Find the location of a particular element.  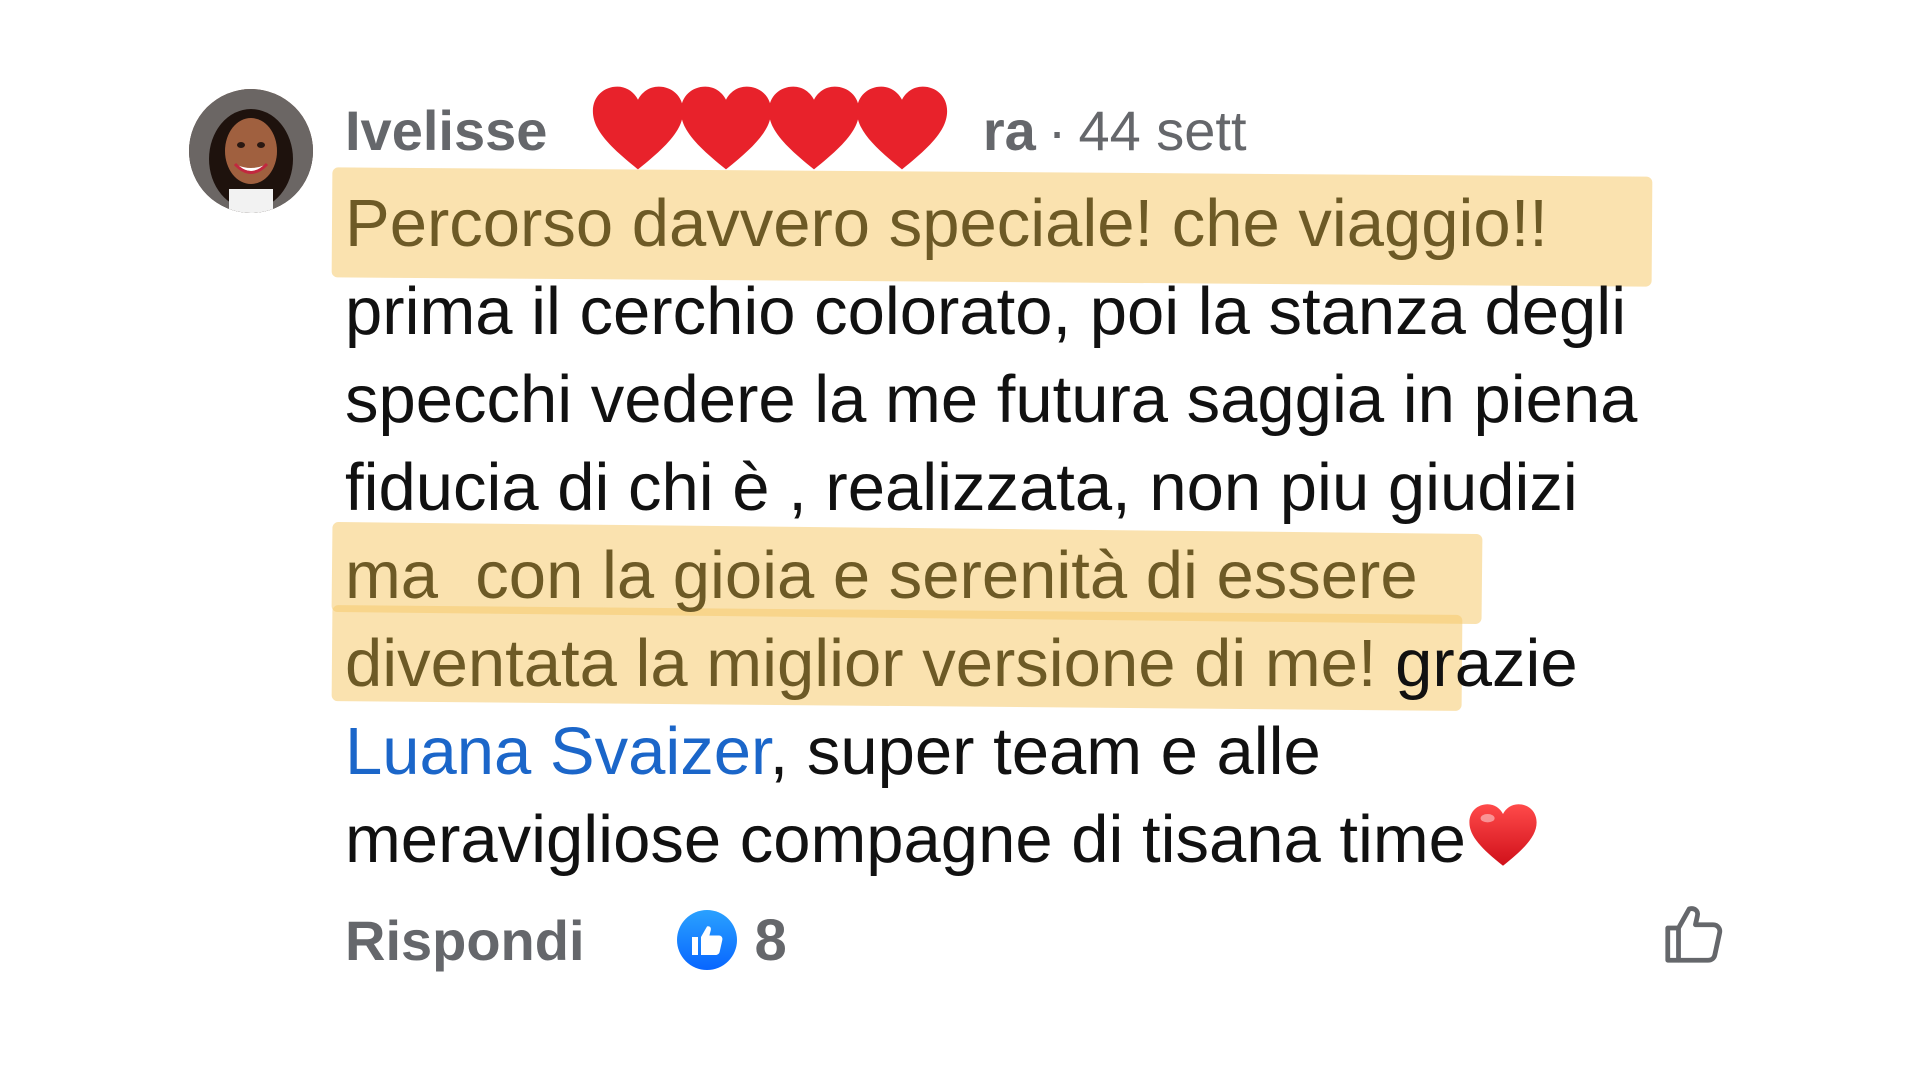

highlighted-text: diventata la miglior versione di me! is located at coordinates (861, 663).